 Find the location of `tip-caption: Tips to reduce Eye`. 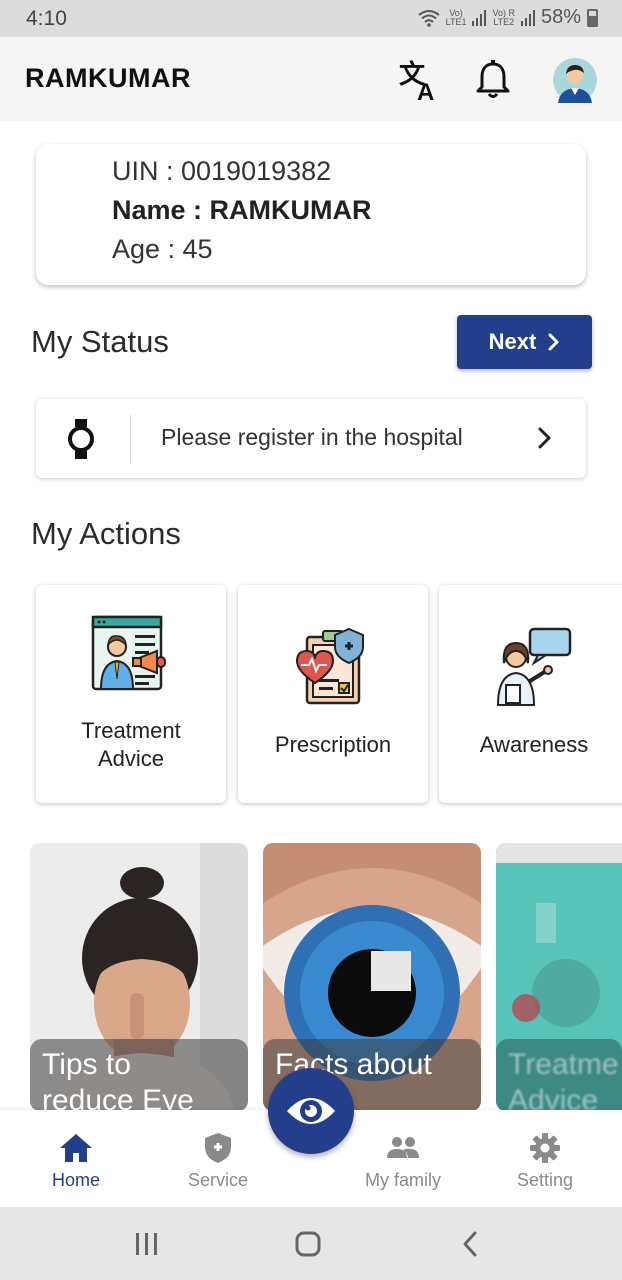

tip-caption: Tips to reduce Eye is located at coordinates (139, 1075).